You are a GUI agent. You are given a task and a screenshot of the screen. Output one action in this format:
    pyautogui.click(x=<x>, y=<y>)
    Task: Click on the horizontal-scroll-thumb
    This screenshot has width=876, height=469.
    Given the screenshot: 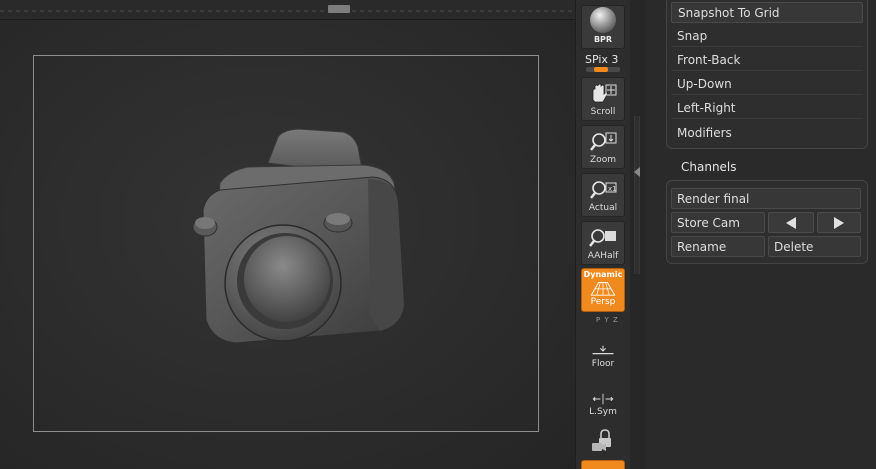 What is the action you would take?
    pyautogui.click(x=339, y=9)
    